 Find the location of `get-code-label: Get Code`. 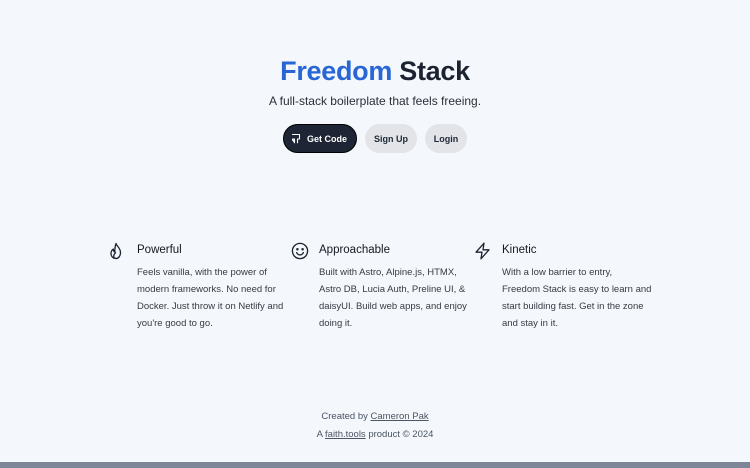

get-code-label: Get Code is located at coordinates (326, 138).